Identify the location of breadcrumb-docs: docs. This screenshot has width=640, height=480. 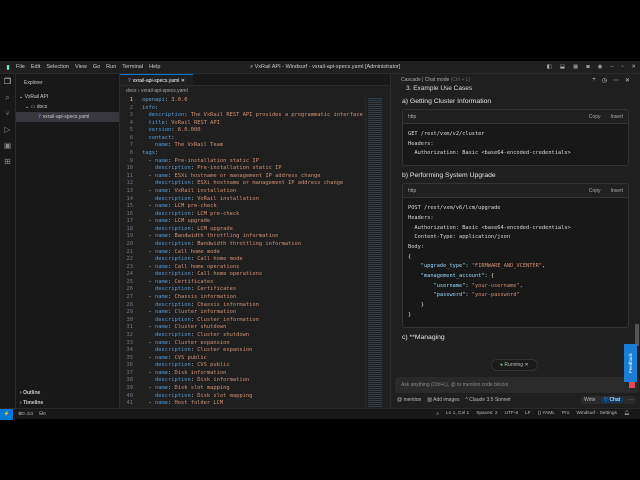
(131, 91).